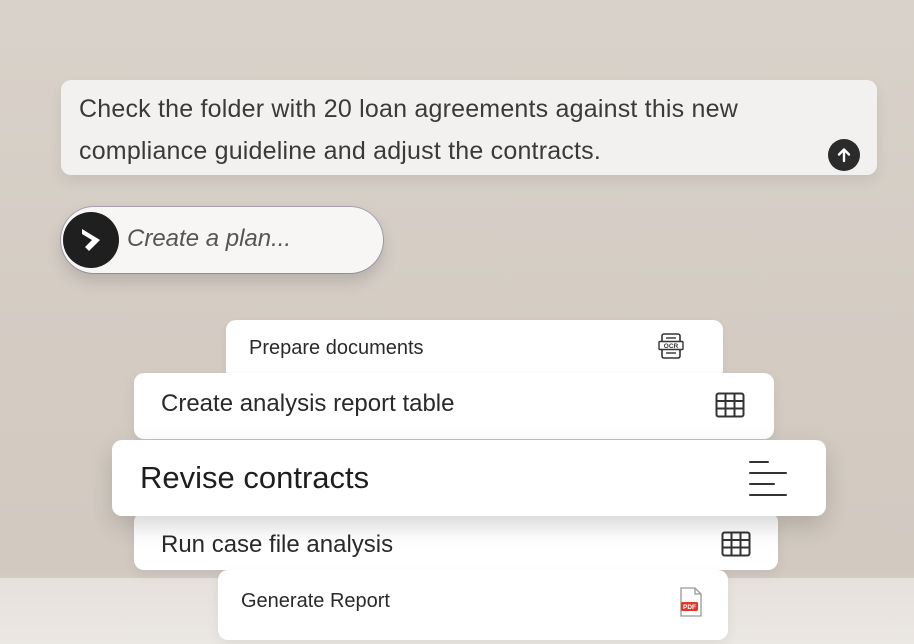 Image resolution: width=914 pixels, height=644 pixels. I want to click on task-label: Create analysis report table, so click(308, 403).